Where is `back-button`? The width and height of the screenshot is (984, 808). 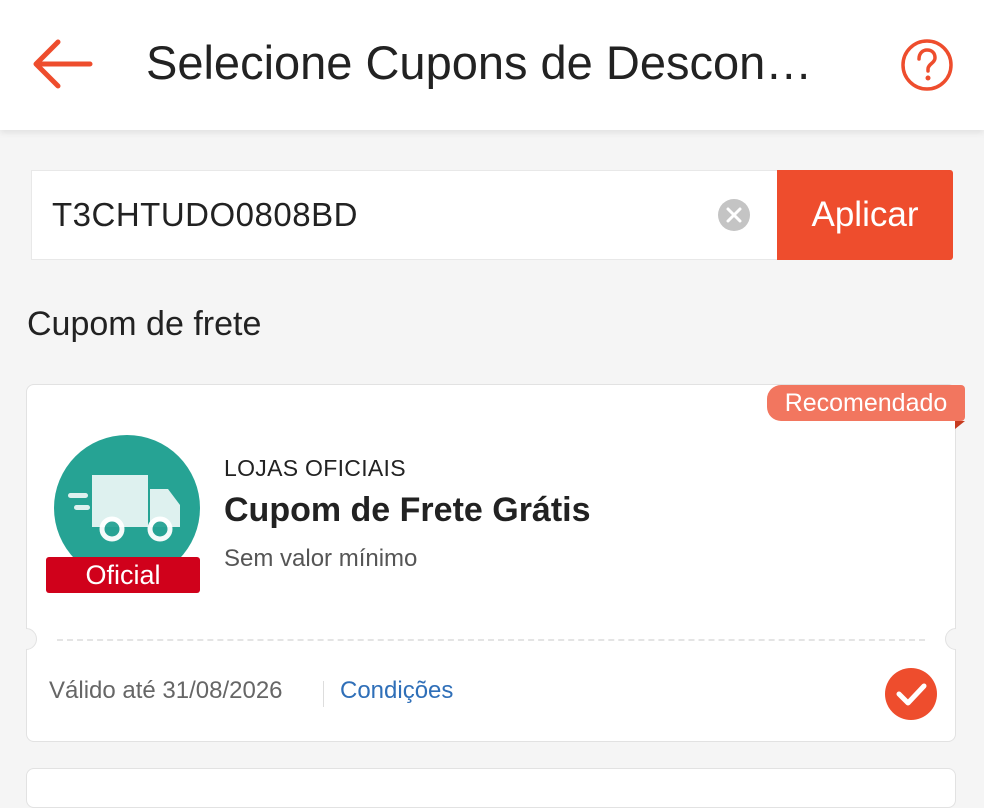 back-button is located at coordinates (62, 64).